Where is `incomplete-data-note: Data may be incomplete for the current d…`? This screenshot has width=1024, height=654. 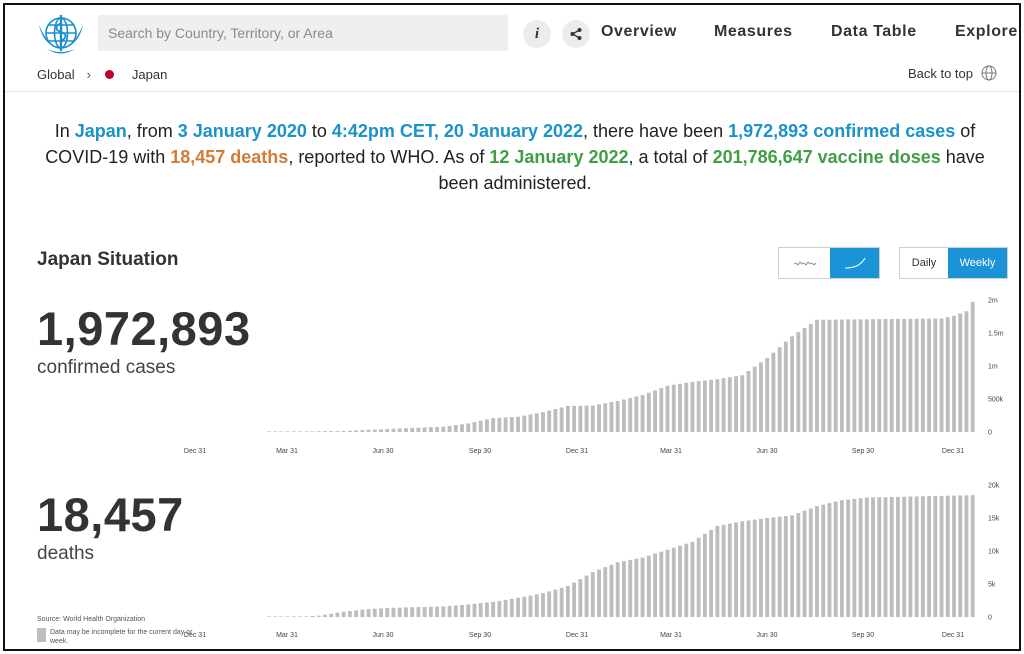 incomplete-data-note: Data may be incomplete for the current d… is located at coordinates (121, 637).